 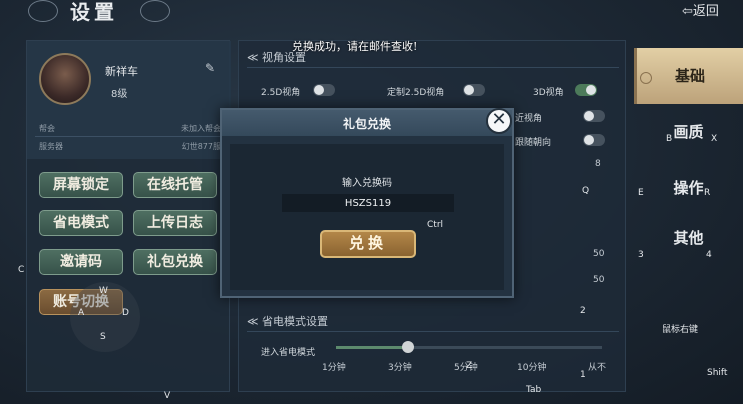 What do you see at coordinates (210, 68) in the screenshot?
I see `edit-pencil-icon: ✎` at bounding box center [210, 68].